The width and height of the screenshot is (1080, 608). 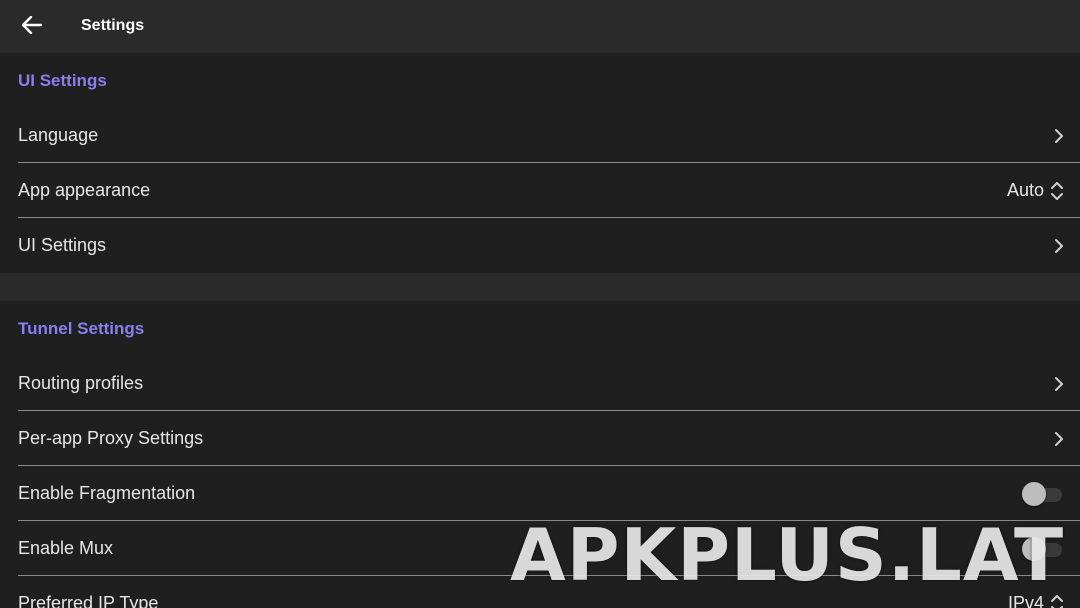 What do you see at coordinates (62, 80) in the screenshot?
I see `section-header-ui-settings: UI Settings` at bounding box center [62, 80].